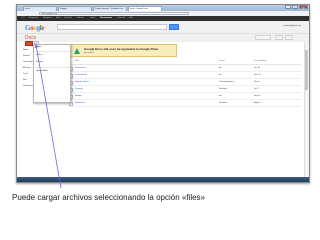  What do you see at coordinates (48, 116) in the screenshot?
I see `pointer-arrow-icon` at bounding box center [48, 116].